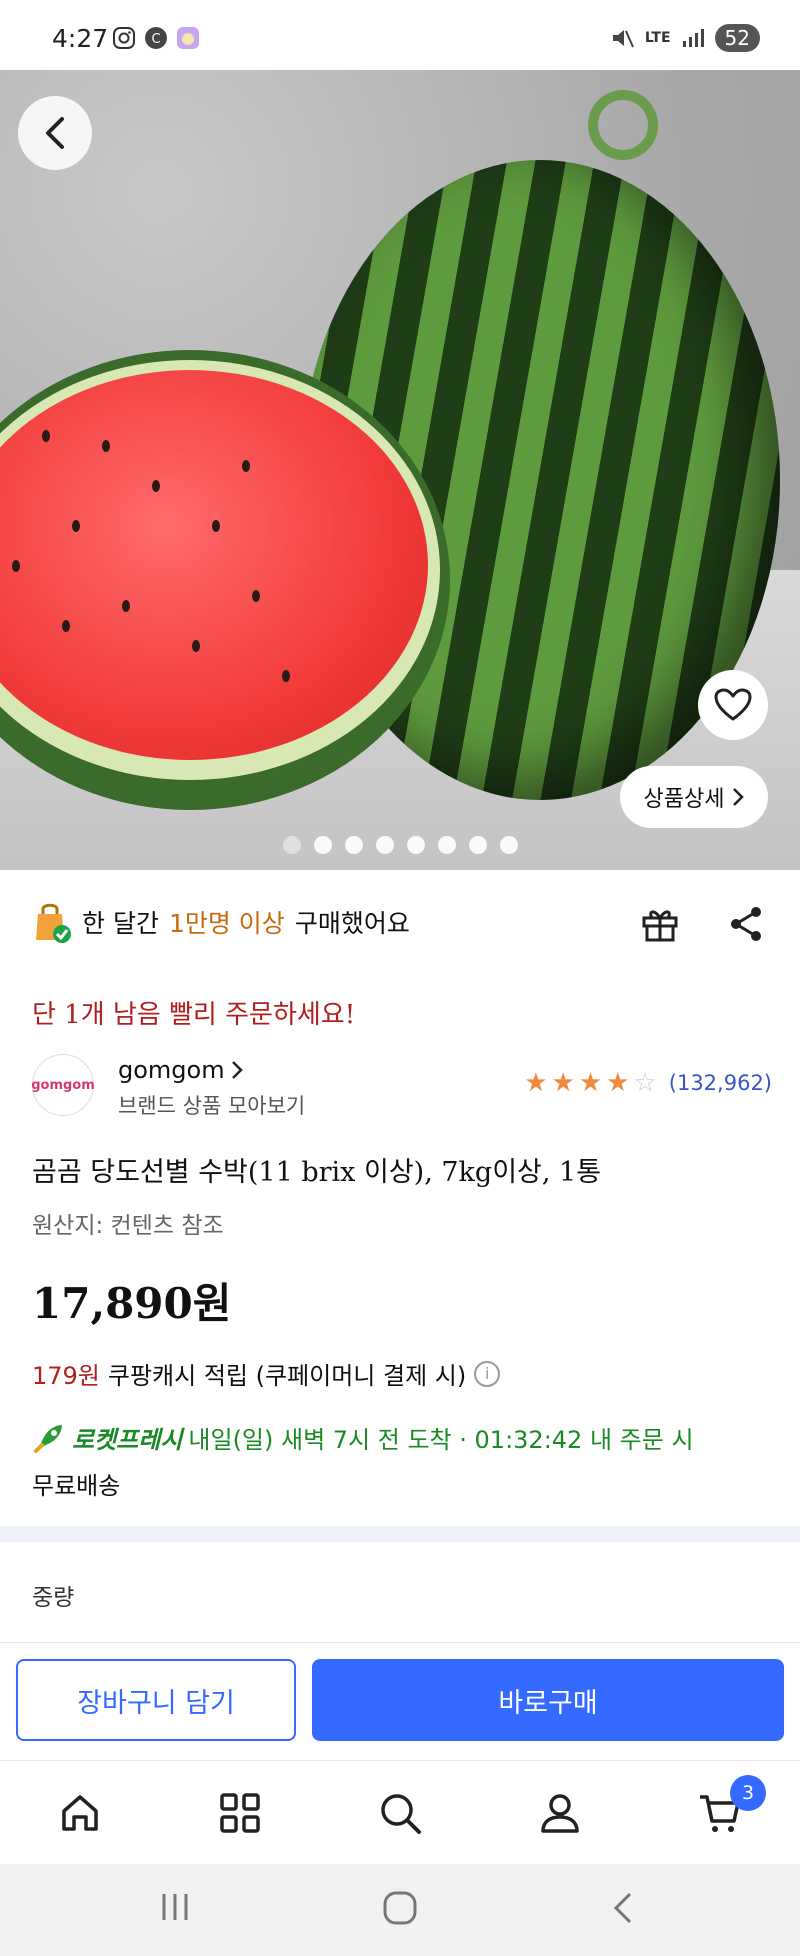 Image resolution: width=800 pixels, height=1956 pixels. Describe the element at coordinates (487, 1373) in the screenshot. I see `info-icon: i` at that location.